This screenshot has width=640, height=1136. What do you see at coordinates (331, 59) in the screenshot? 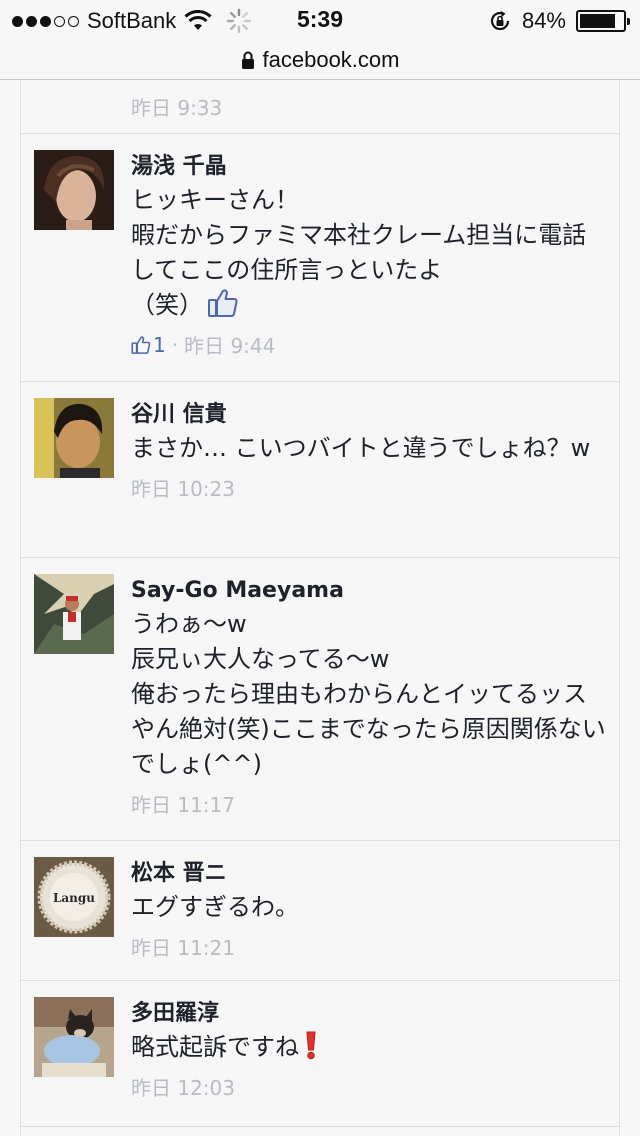
I see `url-domain: facebook.com` at bounding box center [331, 59].